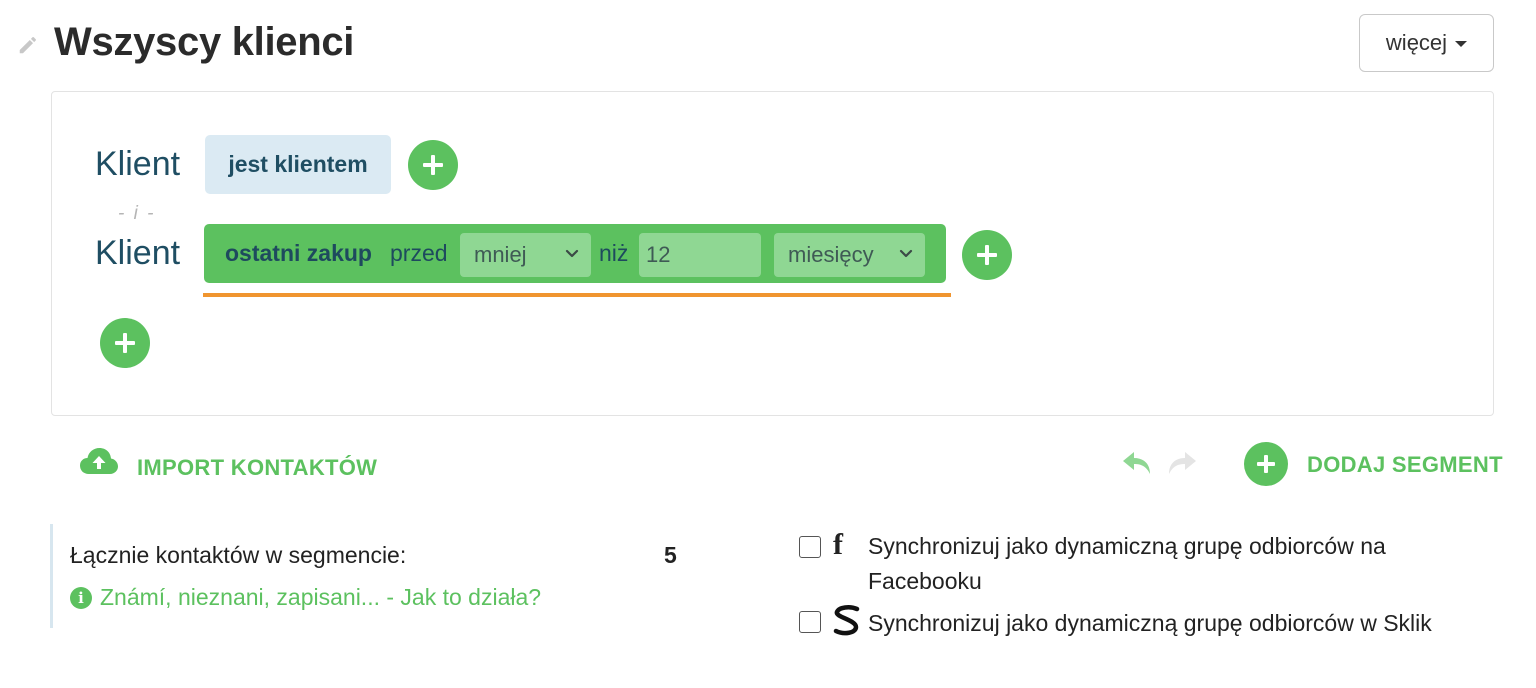 This screenshot has width=1536, height=688. I want to click on and-separator: - i -, so click(137, 213).